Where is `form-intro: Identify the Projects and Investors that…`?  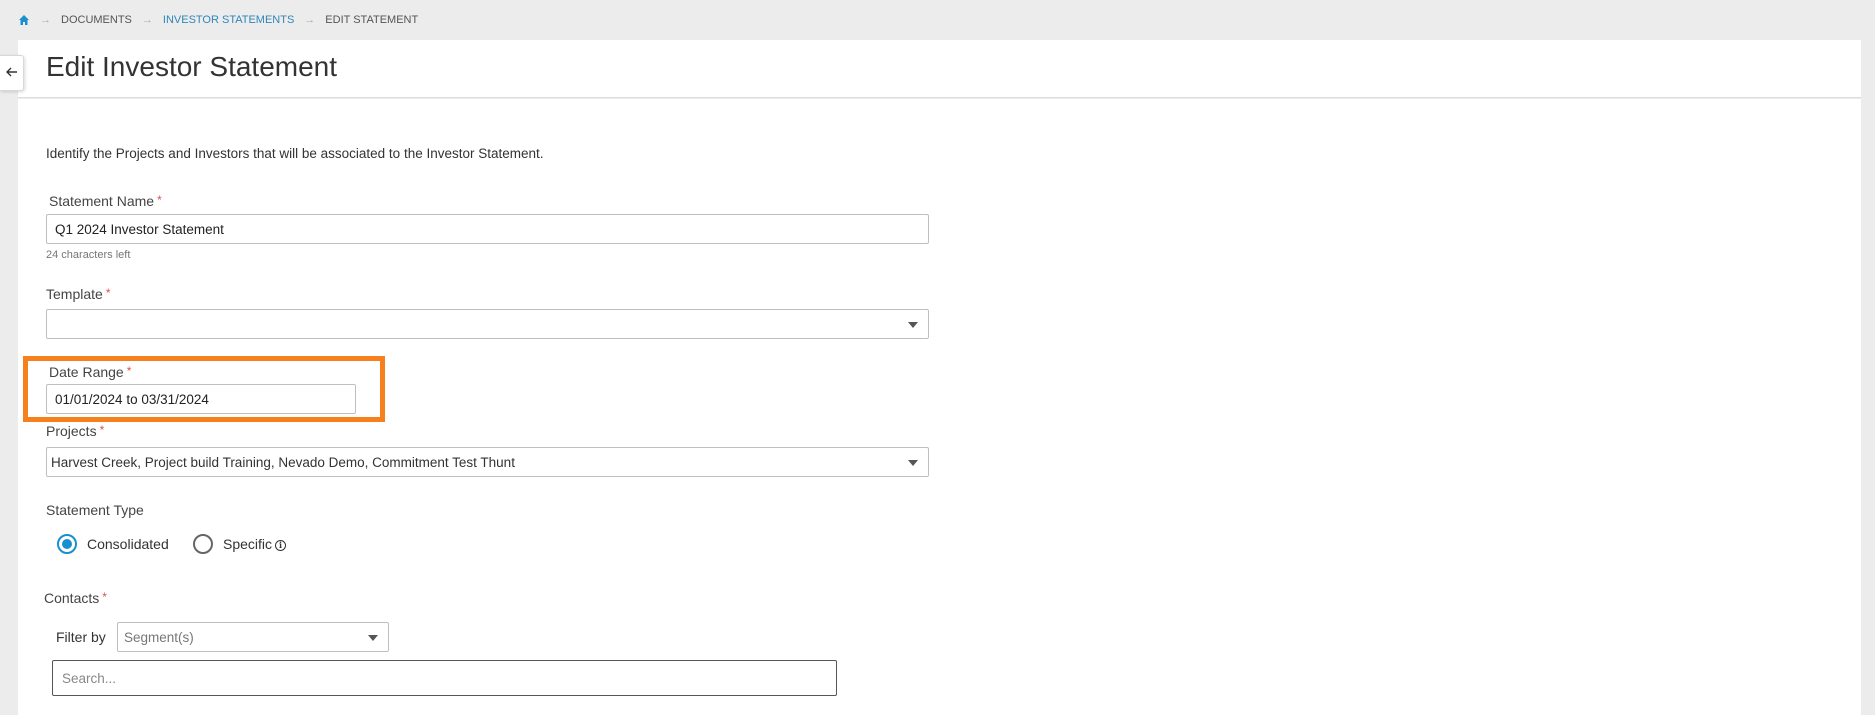 form-intro: Identify the Projects and Investors that… is located at coordinates (295, 153).